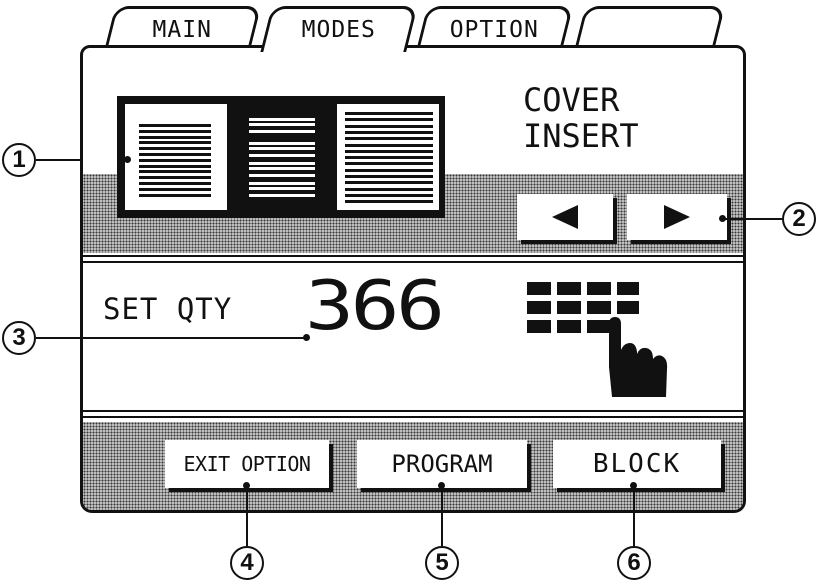  I want to click on tab-option-label: OPTION, so click(494, 30).